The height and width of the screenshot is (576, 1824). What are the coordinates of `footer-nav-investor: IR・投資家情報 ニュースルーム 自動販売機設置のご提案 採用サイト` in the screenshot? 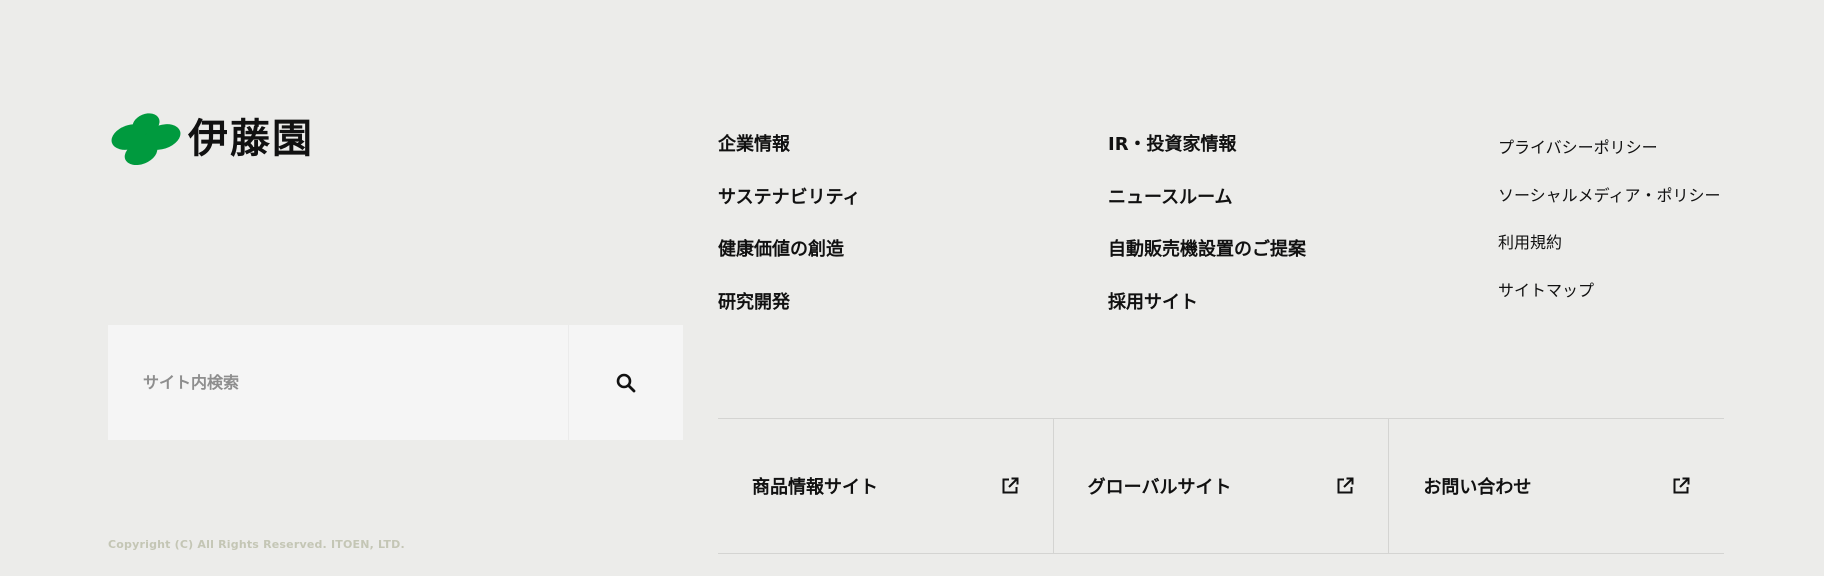 It's located at (1207, 235).